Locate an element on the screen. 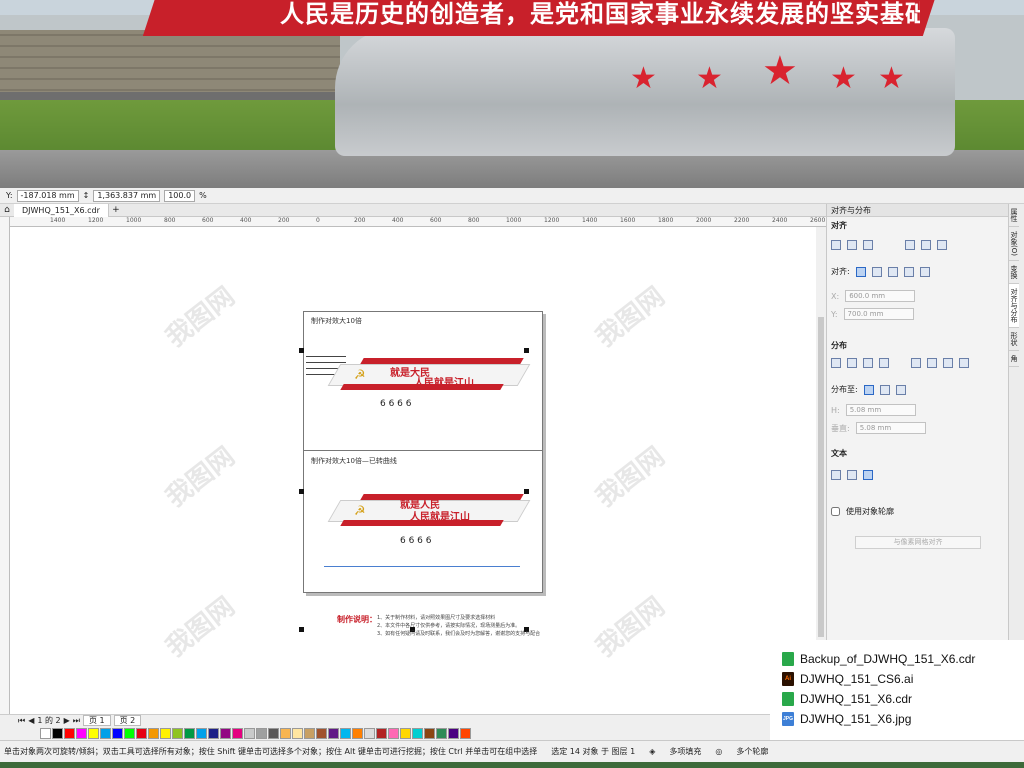 Image resolution: width=1024 pixels, height=768 pixels. prev-page-icon: ◀ is located at coordinates (31, 720).